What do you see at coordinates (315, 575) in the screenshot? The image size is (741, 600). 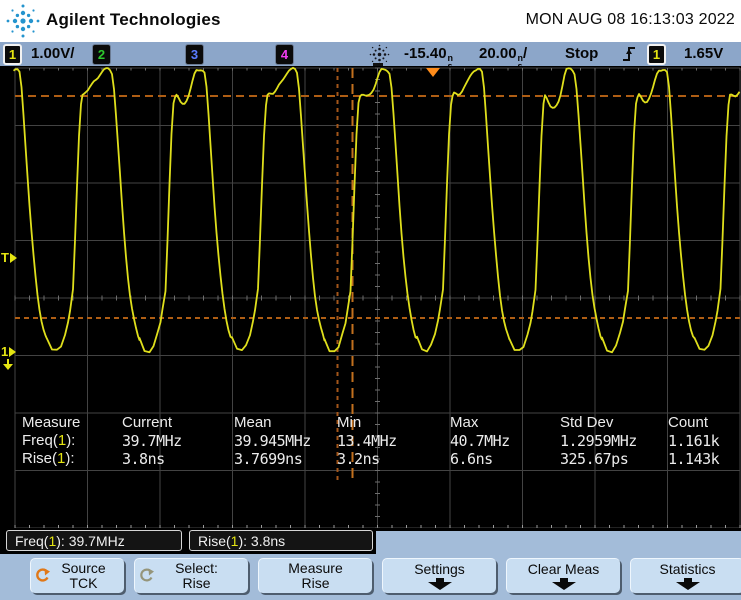 I see `softkey-measure: Measure Rise` at bounding box center [315, 575].